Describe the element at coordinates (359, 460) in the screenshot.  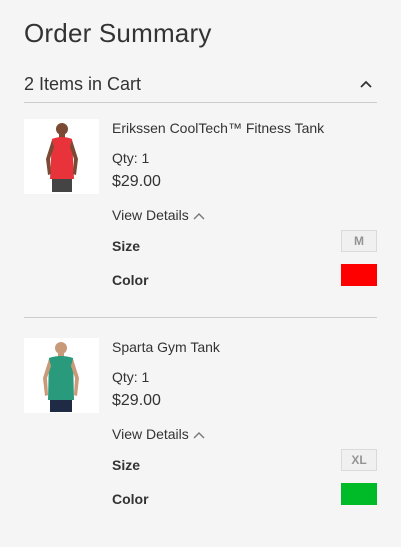
I see `size-swatch: XL` at that location.